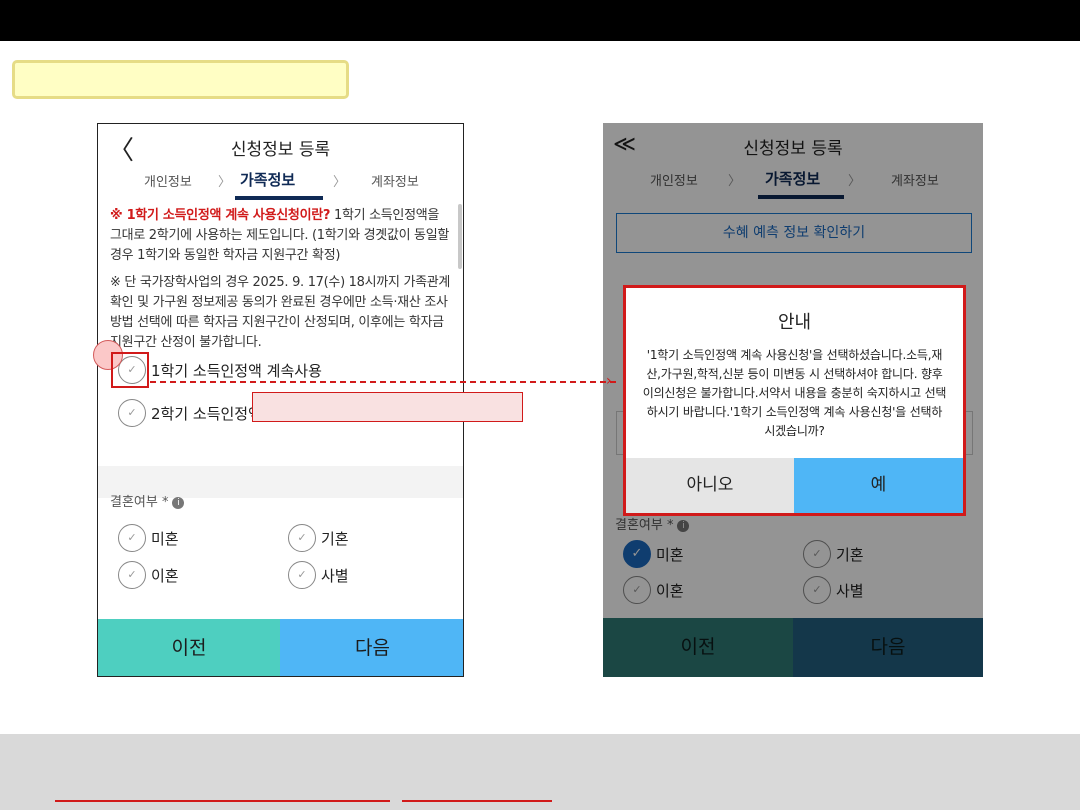 The width and height of the screenshot is (1080, 810). What do you see at coordinates (279, 198) in the screenshot?
I see `active-step-underline` at bounding box center [279, 198].